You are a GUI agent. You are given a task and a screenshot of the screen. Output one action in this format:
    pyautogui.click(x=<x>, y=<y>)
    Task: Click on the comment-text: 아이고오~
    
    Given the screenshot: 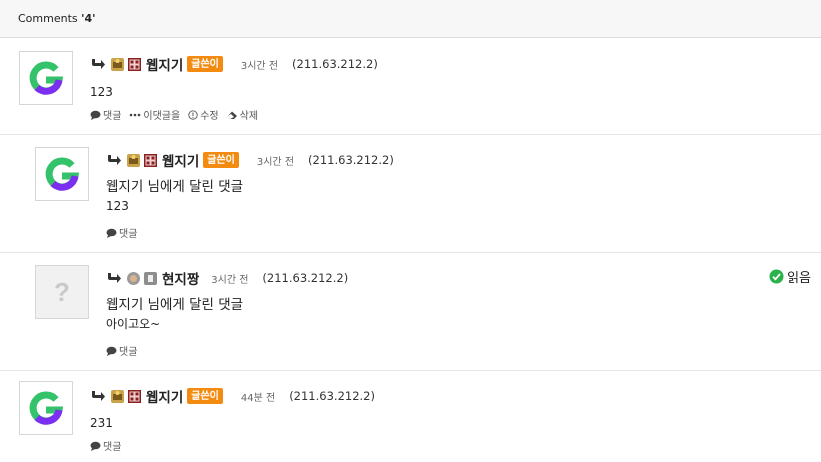 What is the action you would take?
    pyautogui.click(x=133, y=324)
    